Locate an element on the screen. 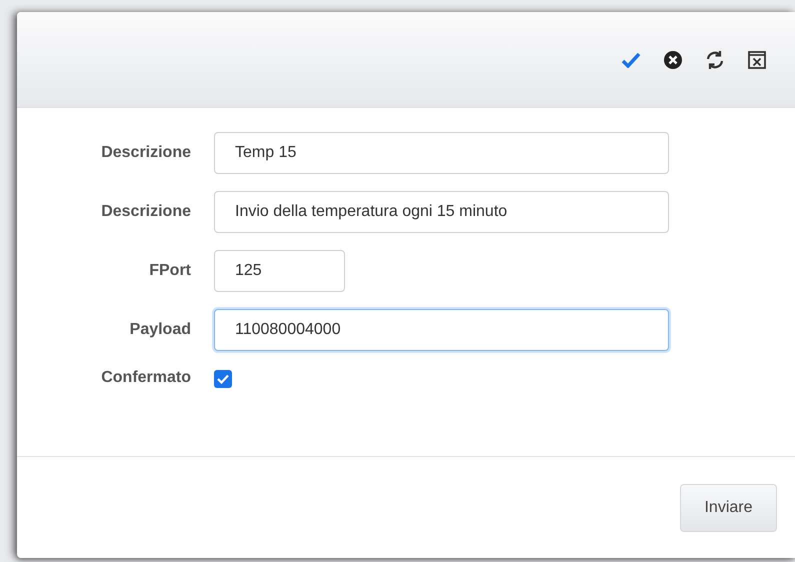 This screenshot has width=795, height=562. cancel-icon is located at coordinates (673, 60).